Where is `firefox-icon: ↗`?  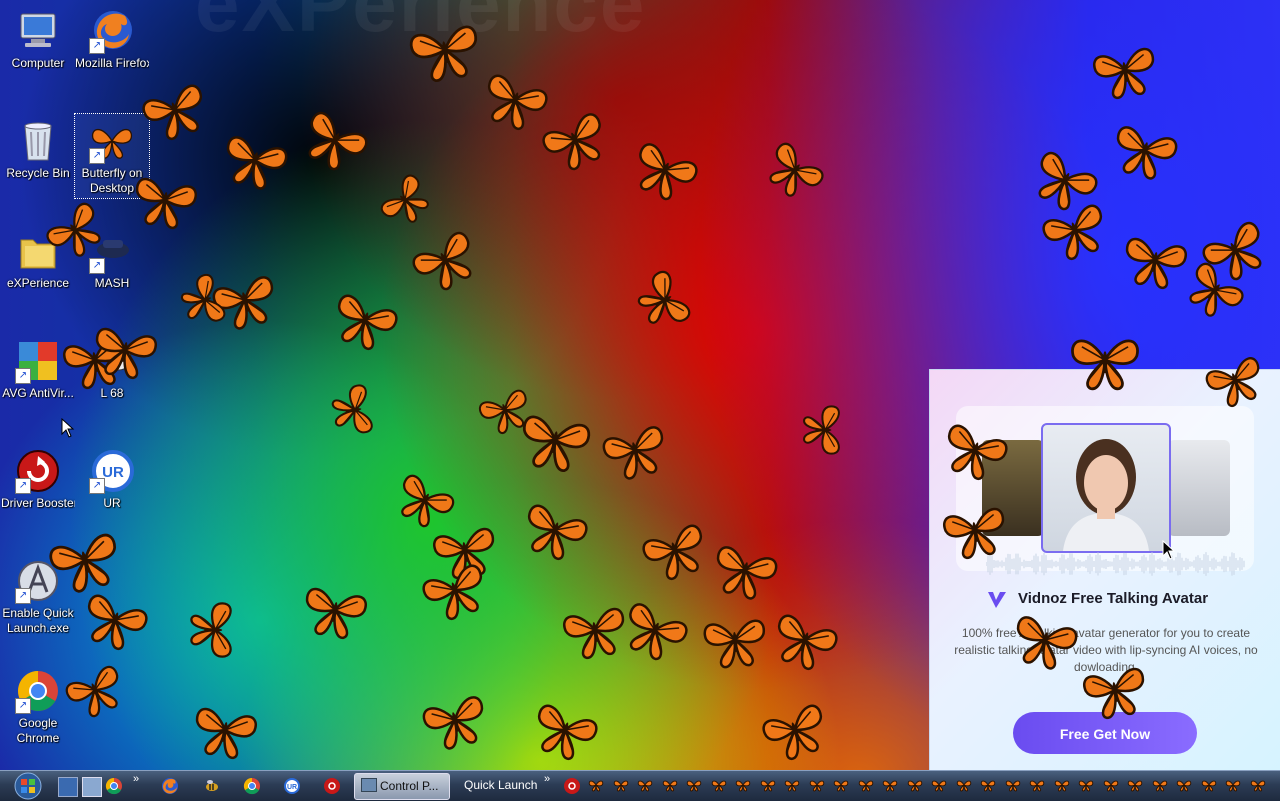 firefox-icon: ↗ is located at coordinates (112, 31).